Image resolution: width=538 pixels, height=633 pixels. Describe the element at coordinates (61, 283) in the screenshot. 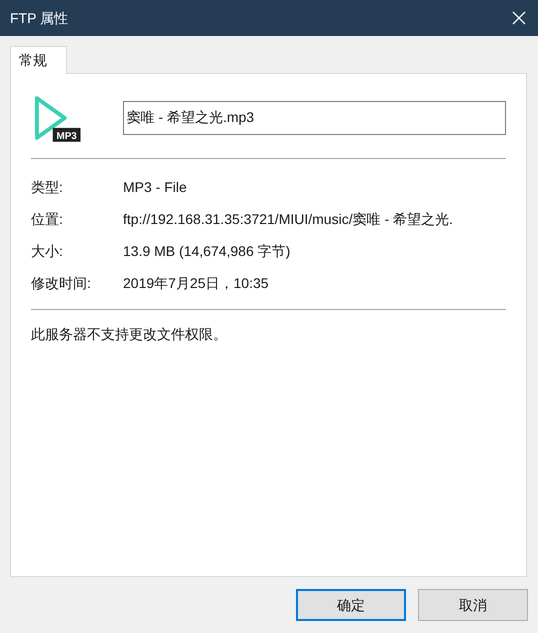

I see `property-label: 修改时间:` at that location.